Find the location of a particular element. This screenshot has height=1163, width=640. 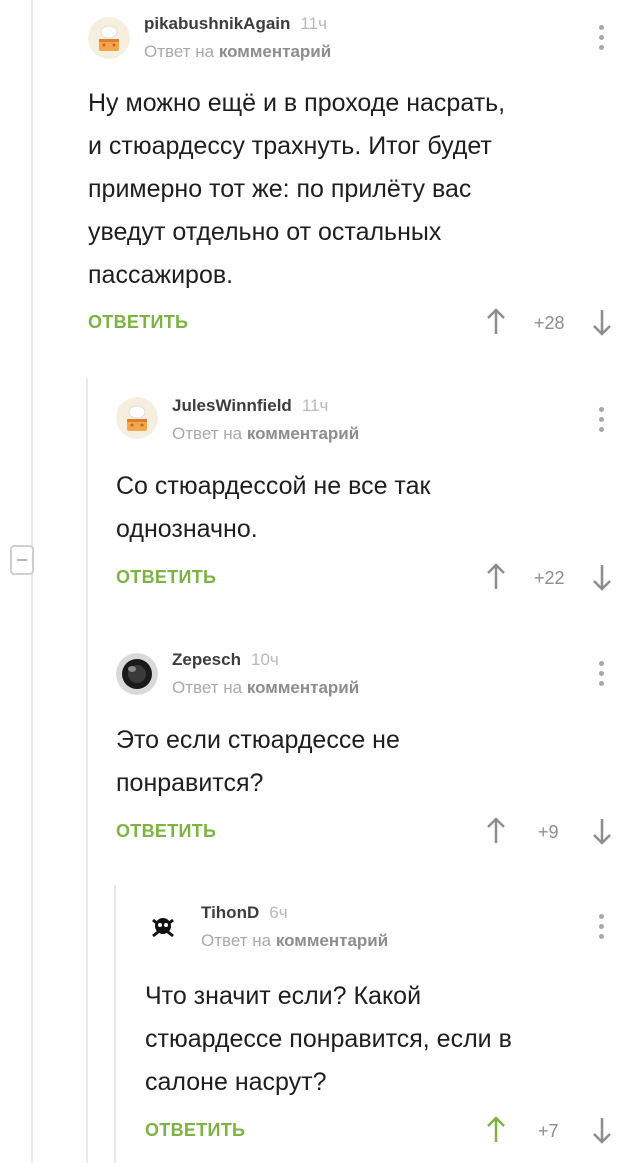

dark-photo-avatar-icon is located at coordinates (137, 674).